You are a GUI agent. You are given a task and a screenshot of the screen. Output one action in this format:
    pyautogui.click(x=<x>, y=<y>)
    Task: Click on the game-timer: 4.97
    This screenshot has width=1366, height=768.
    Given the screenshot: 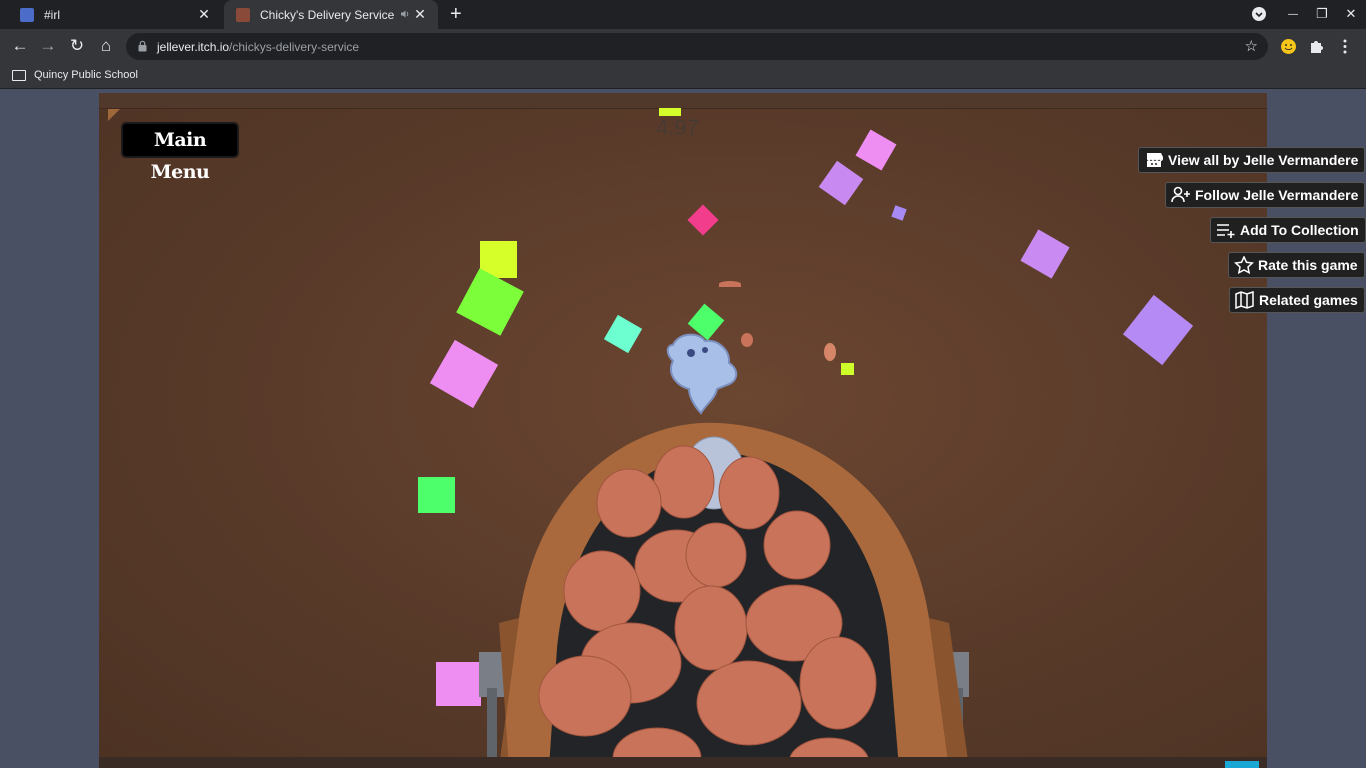 What is the action you would take?
    pyautogui.click(x=677, y=127)
    